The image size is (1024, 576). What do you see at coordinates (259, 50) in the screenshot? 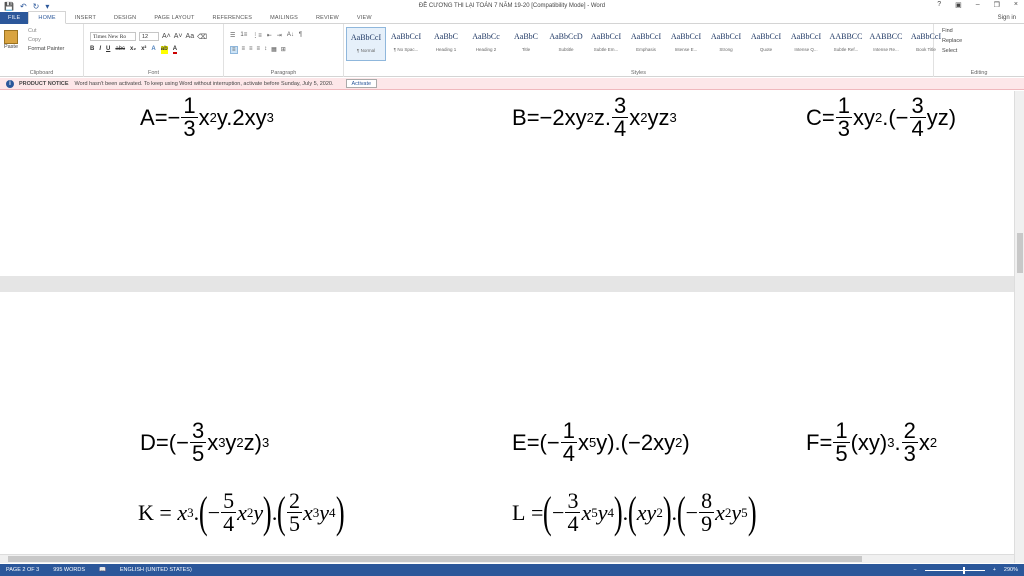
I see `justify-button: ≡` at bounding box center [259, 50].